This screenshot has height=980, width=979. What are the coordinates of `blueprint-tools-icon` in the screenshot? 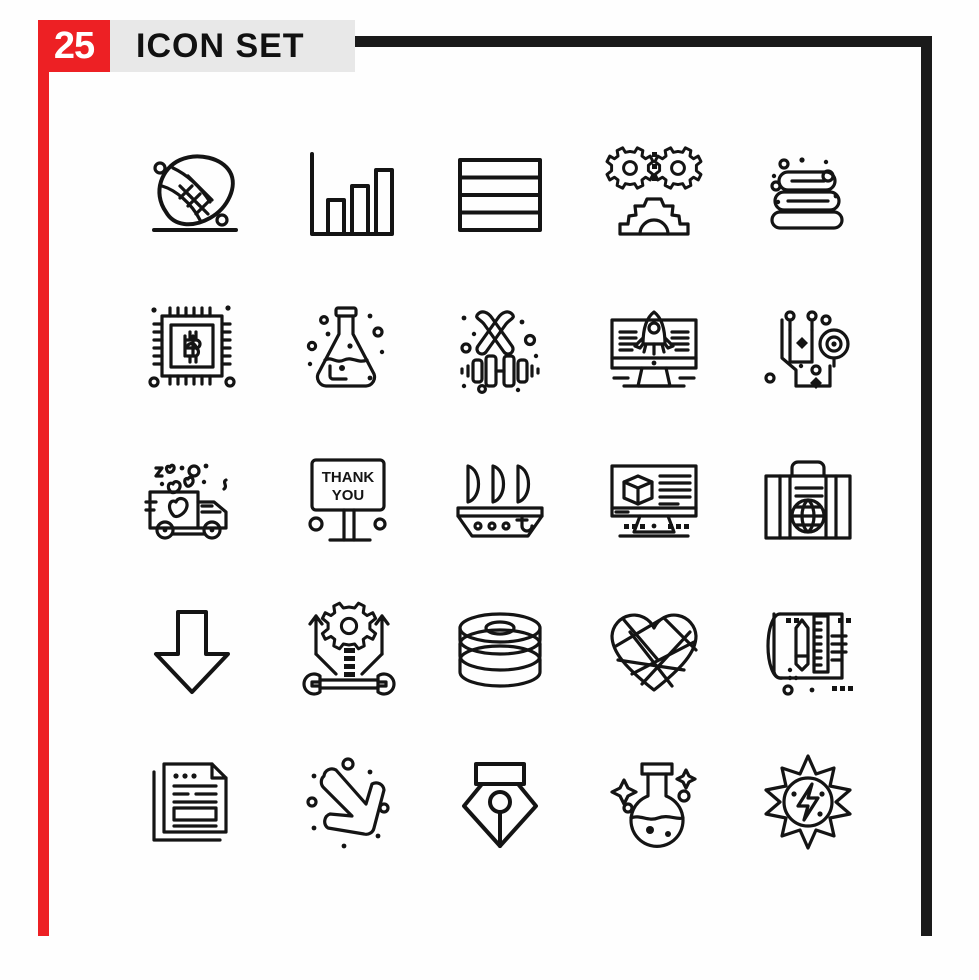 It's located at (809, 654).